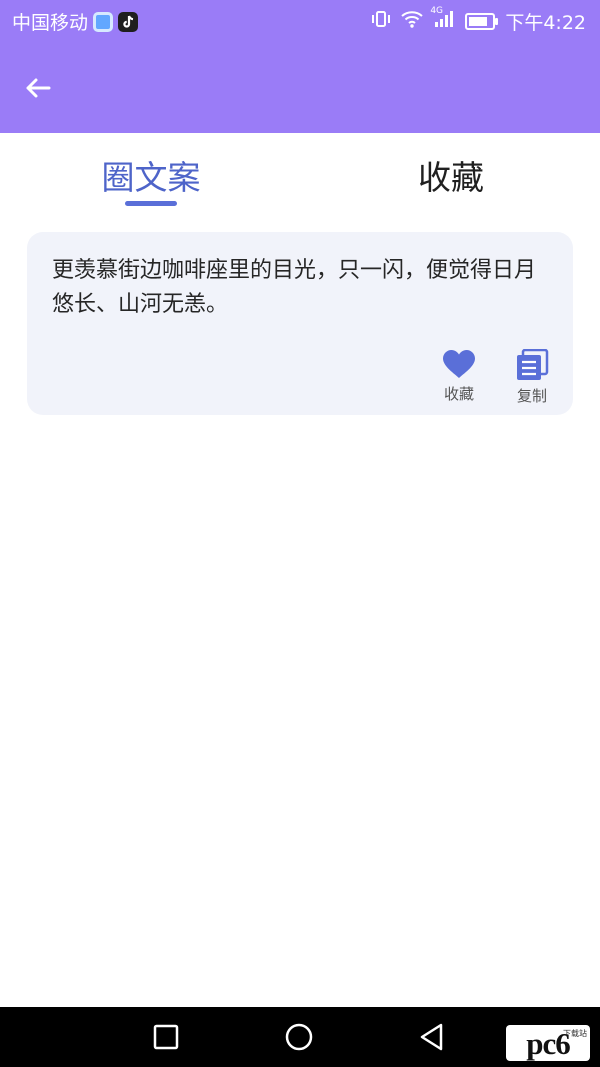 This screenshot has height=1067, width=600. I want to click on arrow-left-icon, so click(38, 88).